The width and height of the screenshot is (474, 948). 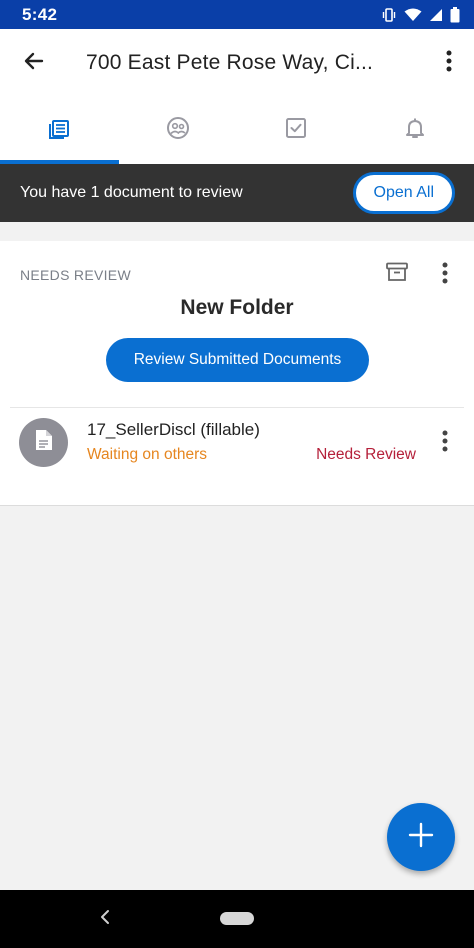 I want to click on archive-icon, so click(x=397, y=274).